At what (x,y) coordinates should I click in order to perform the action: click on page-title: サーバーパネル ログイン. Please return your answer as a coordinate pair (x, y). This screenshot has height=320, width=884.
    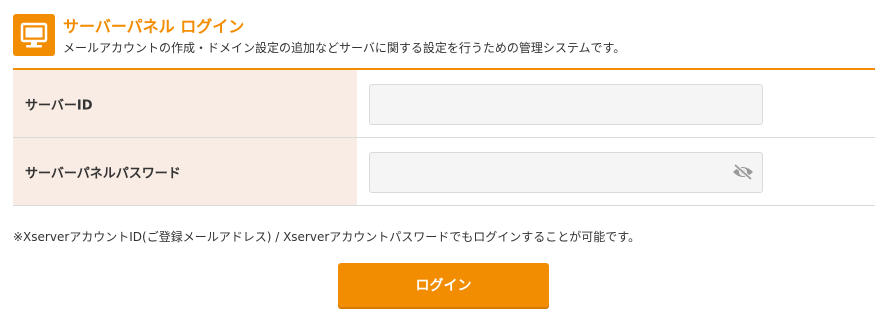
    Looking at the image, I should click on (154, 26).